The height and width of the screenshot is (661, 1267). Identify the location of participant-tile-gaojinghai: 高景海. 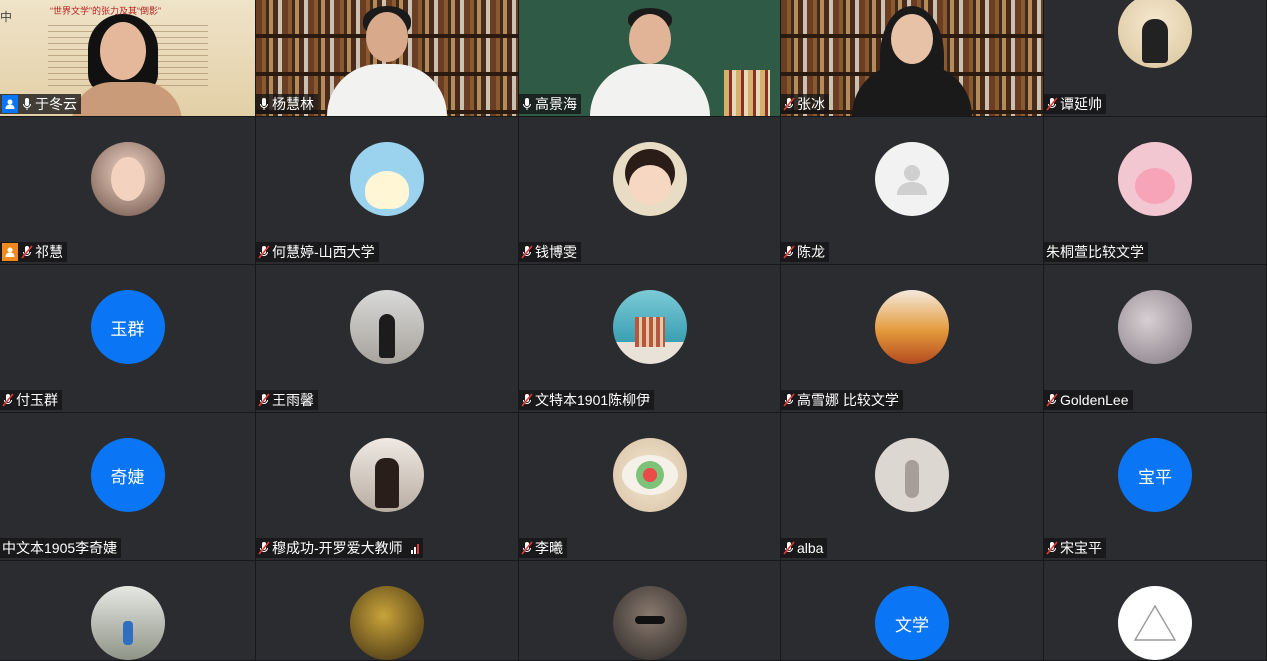
(650, 58).